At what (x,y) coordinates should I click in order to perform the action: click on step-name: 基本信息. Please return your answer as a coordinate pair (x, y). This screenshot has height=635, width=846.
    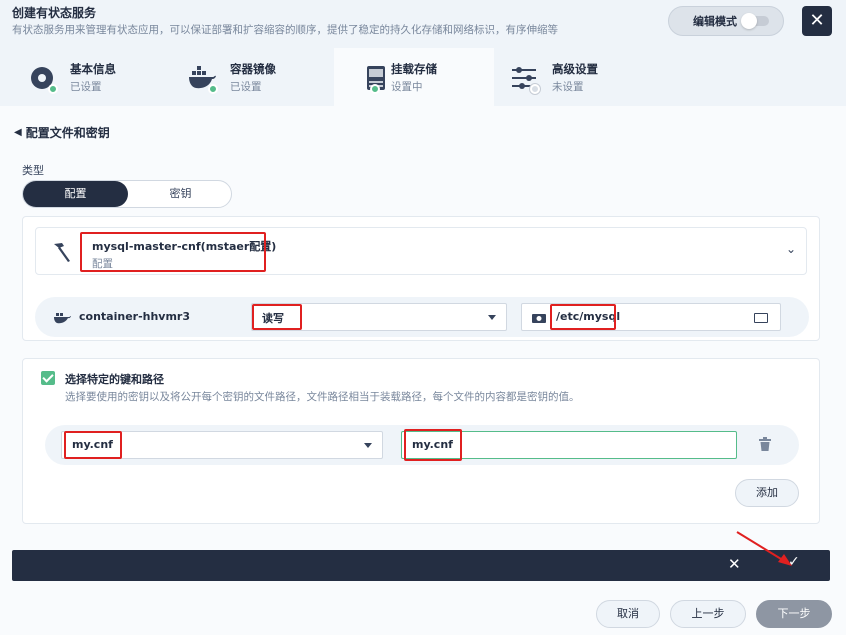
    Looking at the image, I should click on (93, 69).